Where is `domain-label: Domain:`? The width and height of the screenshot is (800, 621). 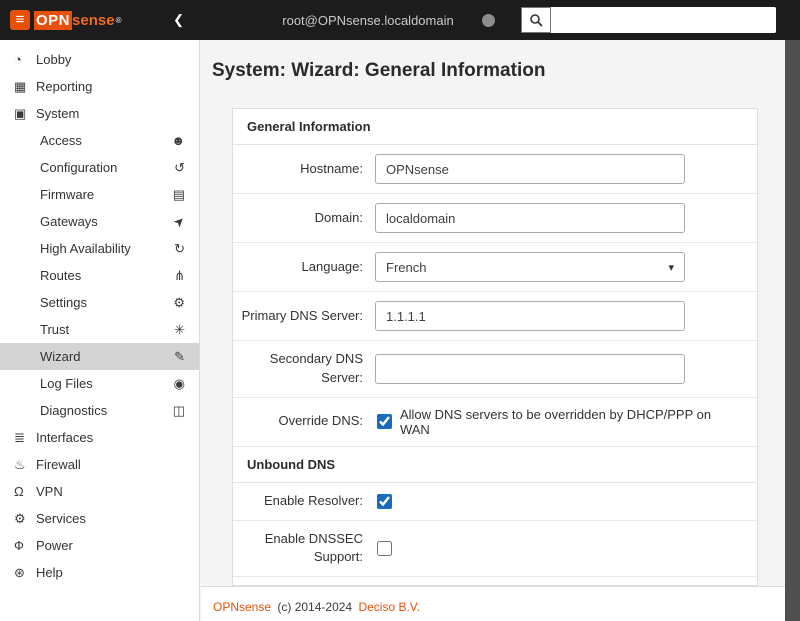
domain-label: Domain: is located at coordinates (338, 217).